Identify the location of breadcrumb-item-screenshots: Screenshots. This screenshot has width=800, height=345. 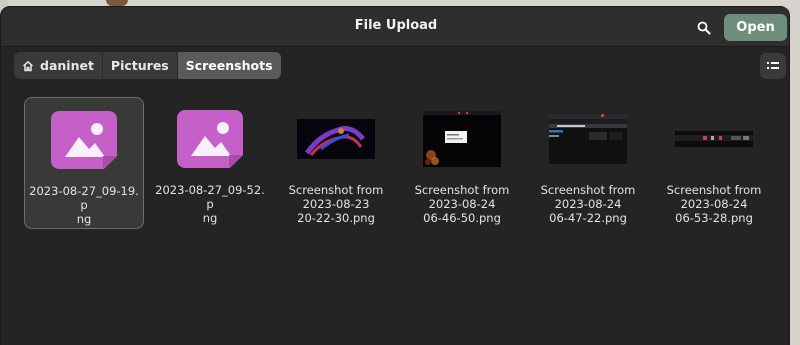
(229, 65).